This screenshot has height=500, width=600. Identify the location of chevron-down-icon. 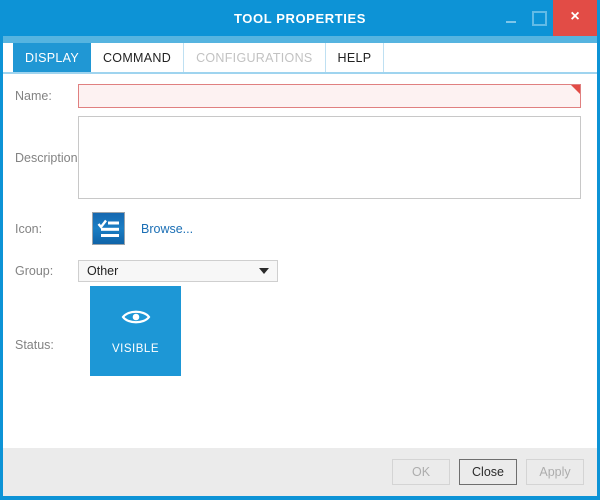
(264, 271).